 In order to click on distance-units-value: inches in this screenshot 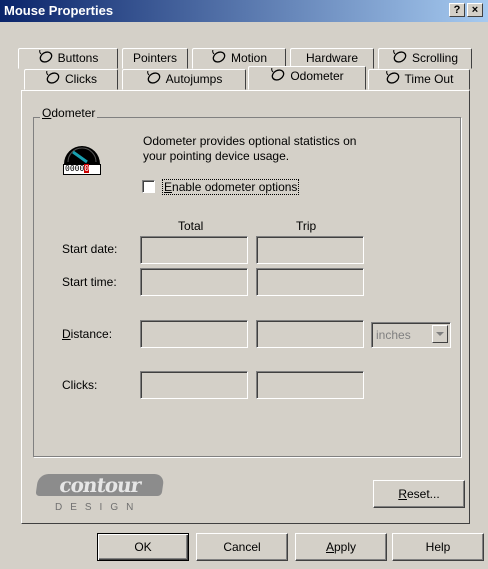, I will do `click(393, 335)`.